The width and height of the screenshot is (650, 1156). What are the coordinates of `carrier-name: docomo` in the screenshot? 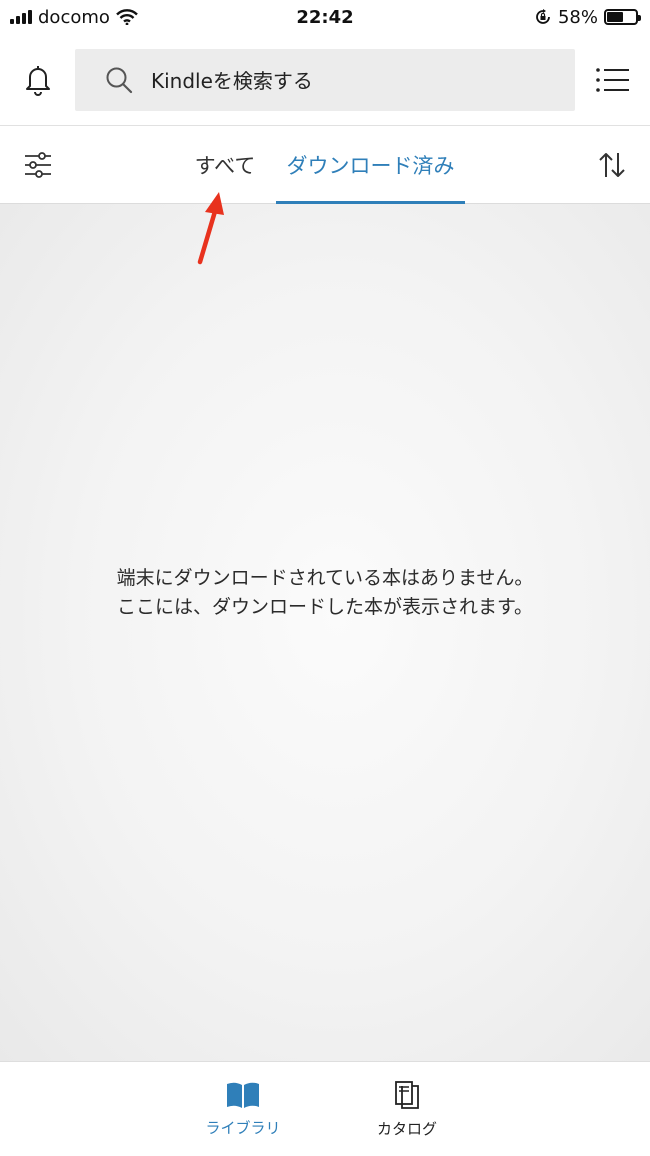 It's located at (74, 17).